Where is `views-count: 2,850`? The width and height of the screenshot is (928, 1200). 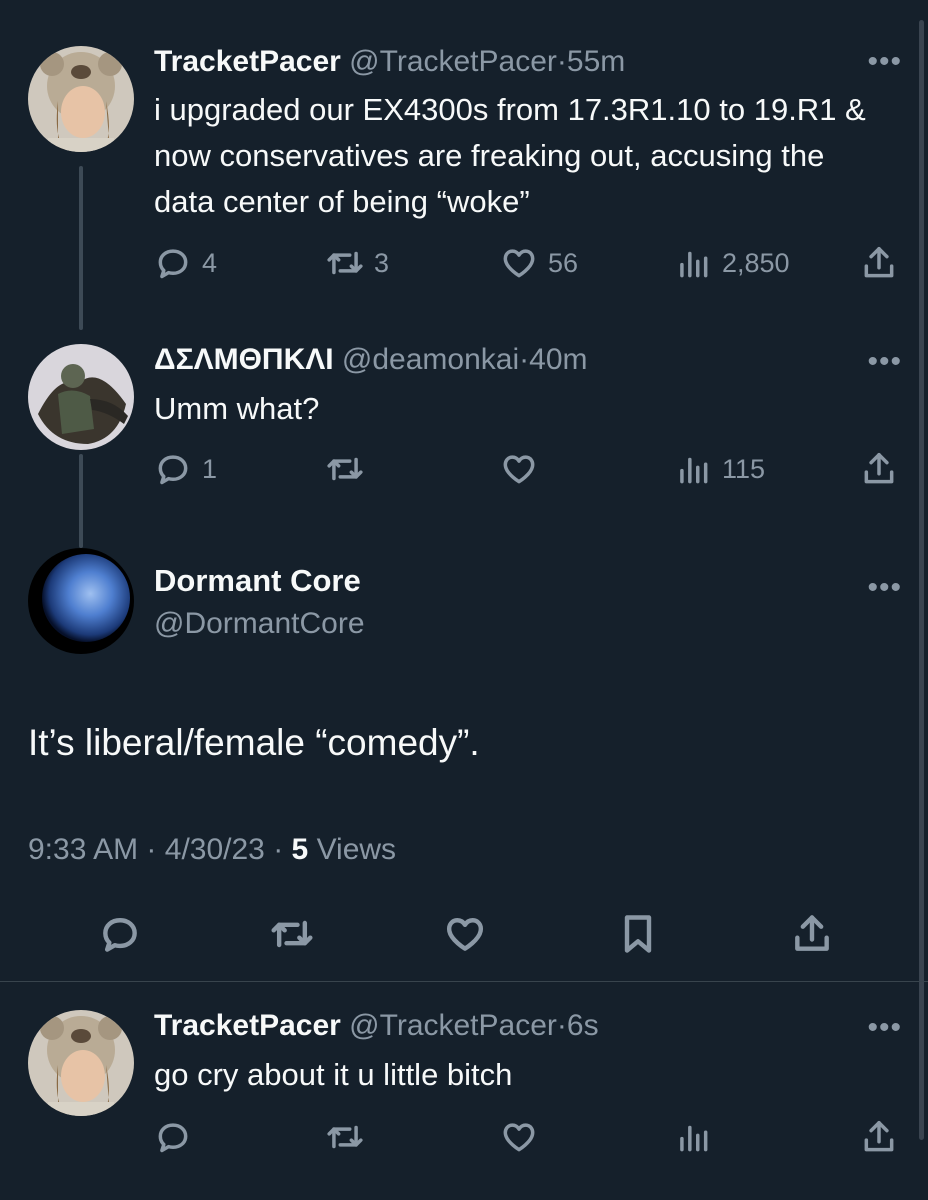
views-count: 2,850 is located at coordinates (756, 262).